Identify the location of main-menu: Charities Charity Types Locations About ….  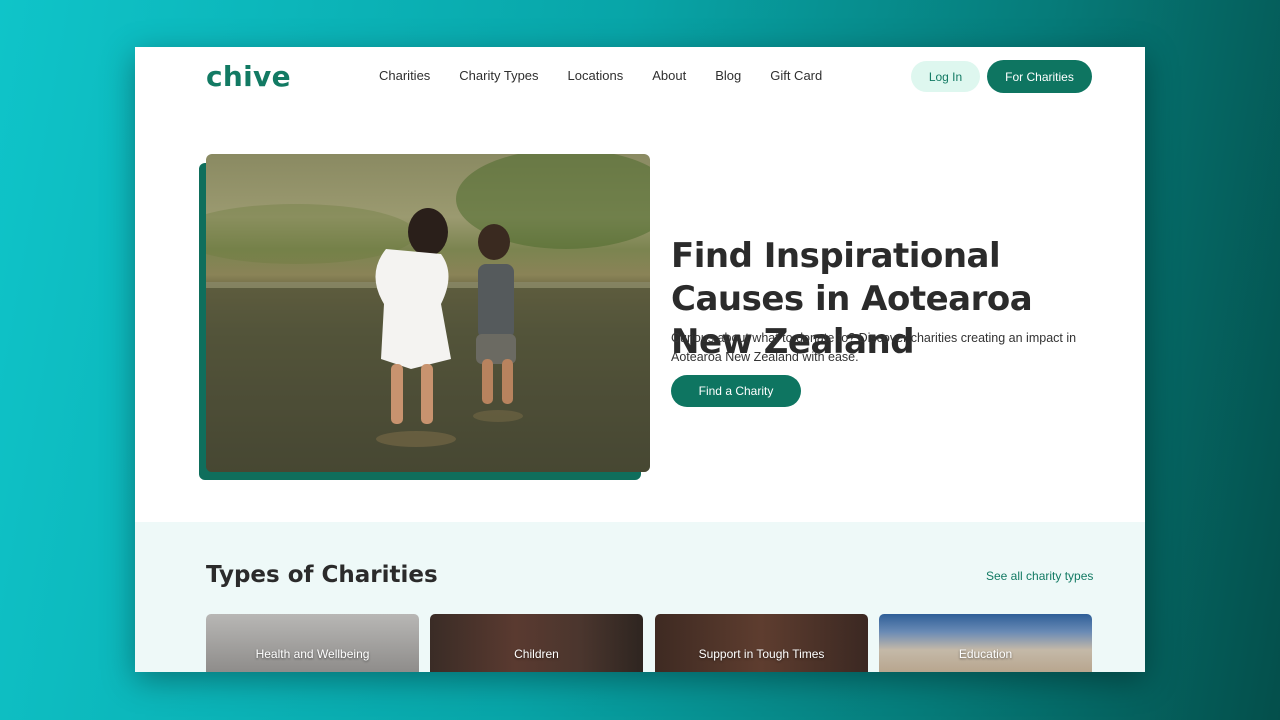
(615, 75).